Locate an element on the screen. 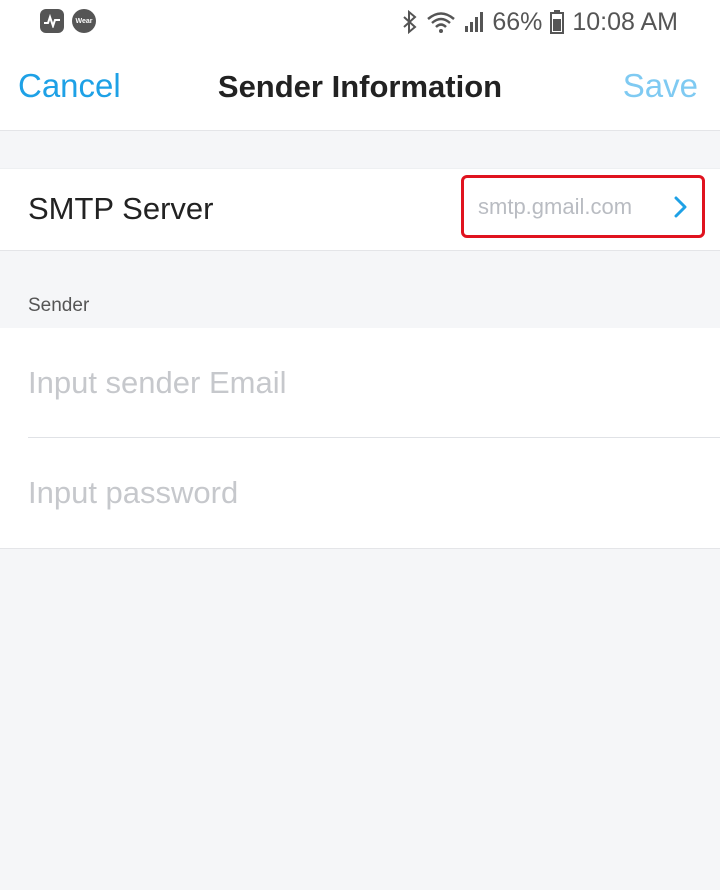 The width and height of the screenshot is (720, 890). bluetooth-icon is located at coordinates (410, 22).